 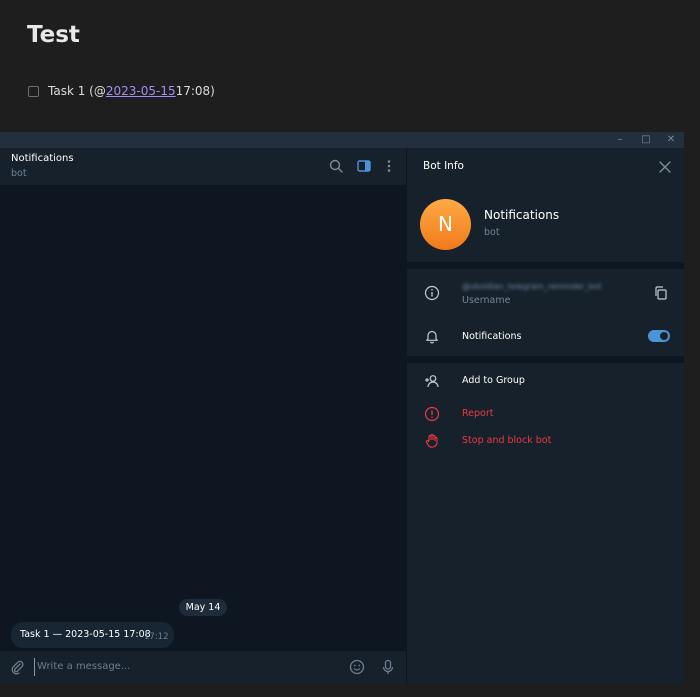 I want to click on more-vertical-icon, so click(x=389, y=166).